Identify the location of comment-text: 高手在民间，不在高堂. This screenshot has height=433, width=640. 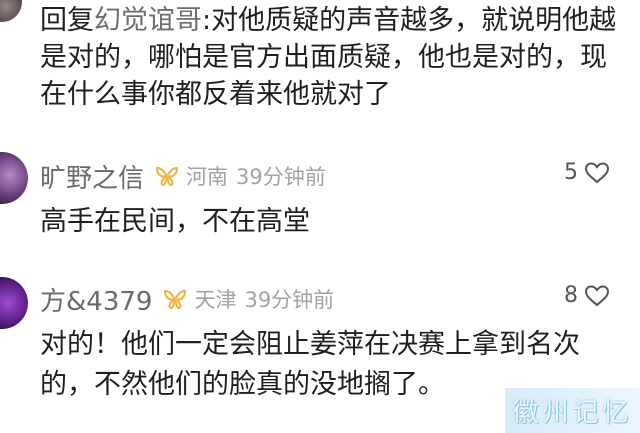
(175, 221).